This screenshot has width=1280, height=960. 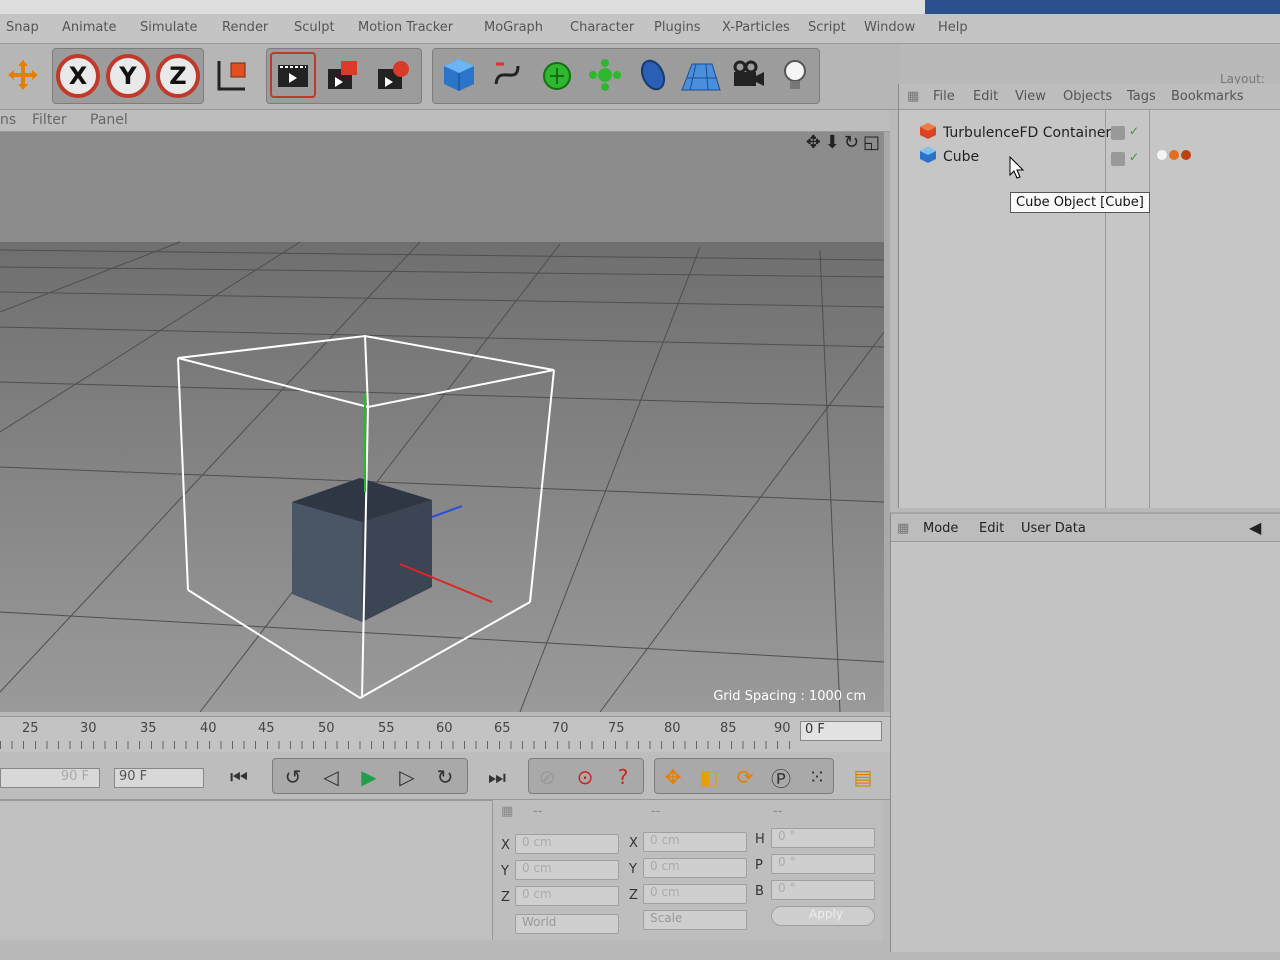 I want to click on step-back-icon: ◁, so click(x=331, y=777).